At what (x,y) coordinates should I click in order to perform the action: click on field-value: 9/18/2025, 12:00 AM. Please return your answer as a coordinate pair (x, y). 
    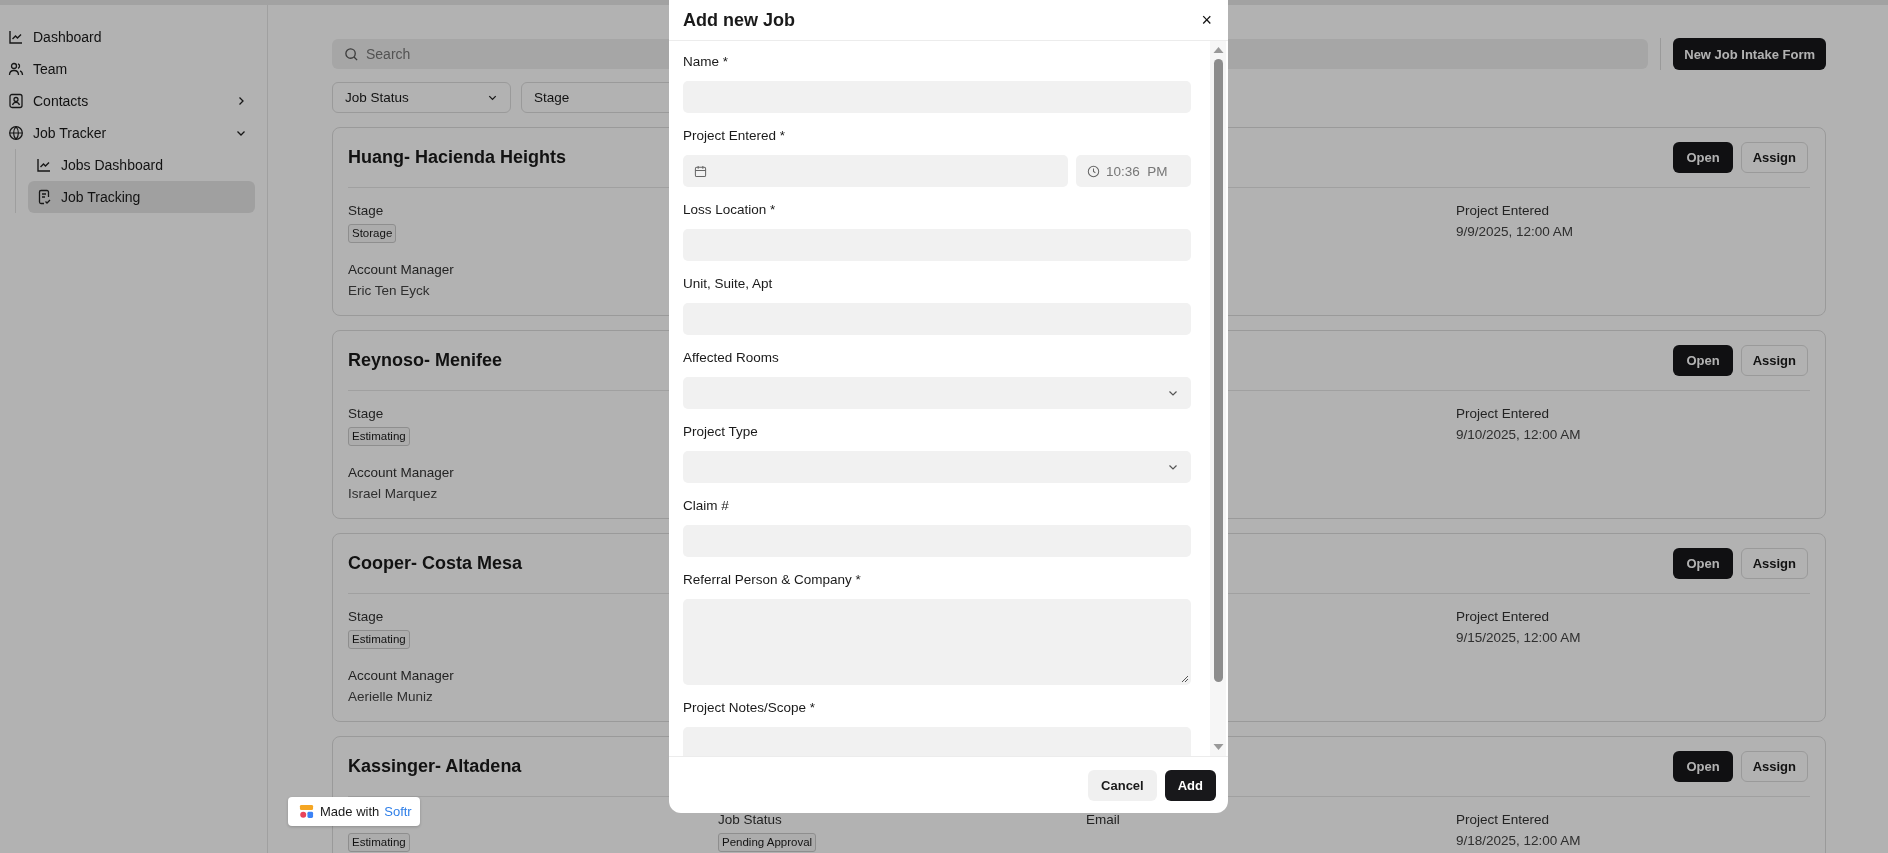
    Looking at the image, I should click on (1518, 841).